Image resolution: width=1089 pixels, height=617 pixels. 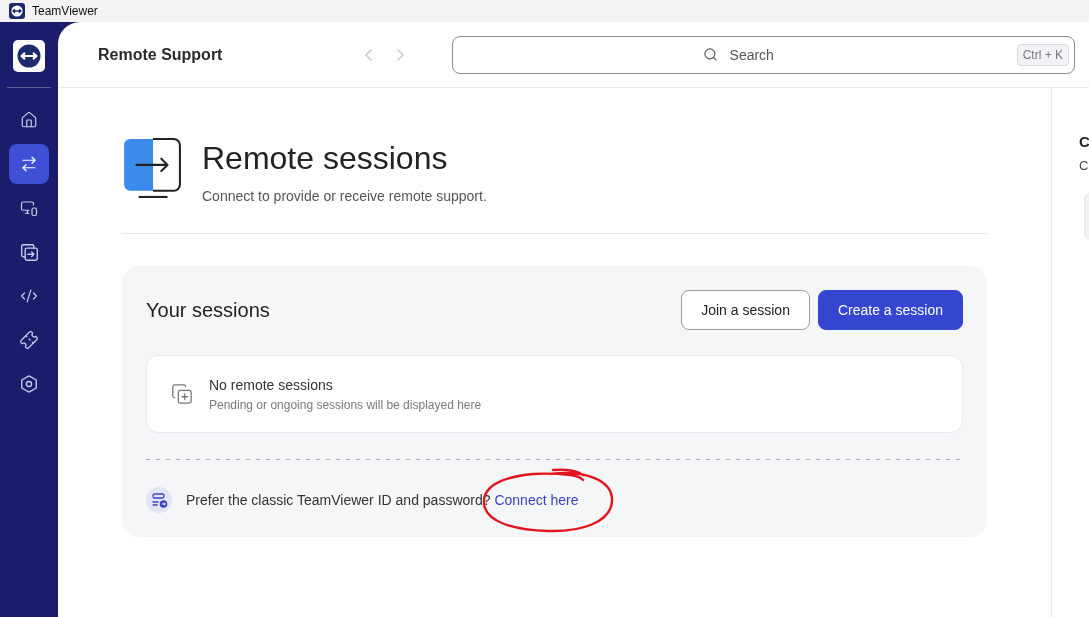 What do you see at coordinates (1084, 142) in the screenshot?
I see `panel-title: C` at bounding box center [1084, 142].